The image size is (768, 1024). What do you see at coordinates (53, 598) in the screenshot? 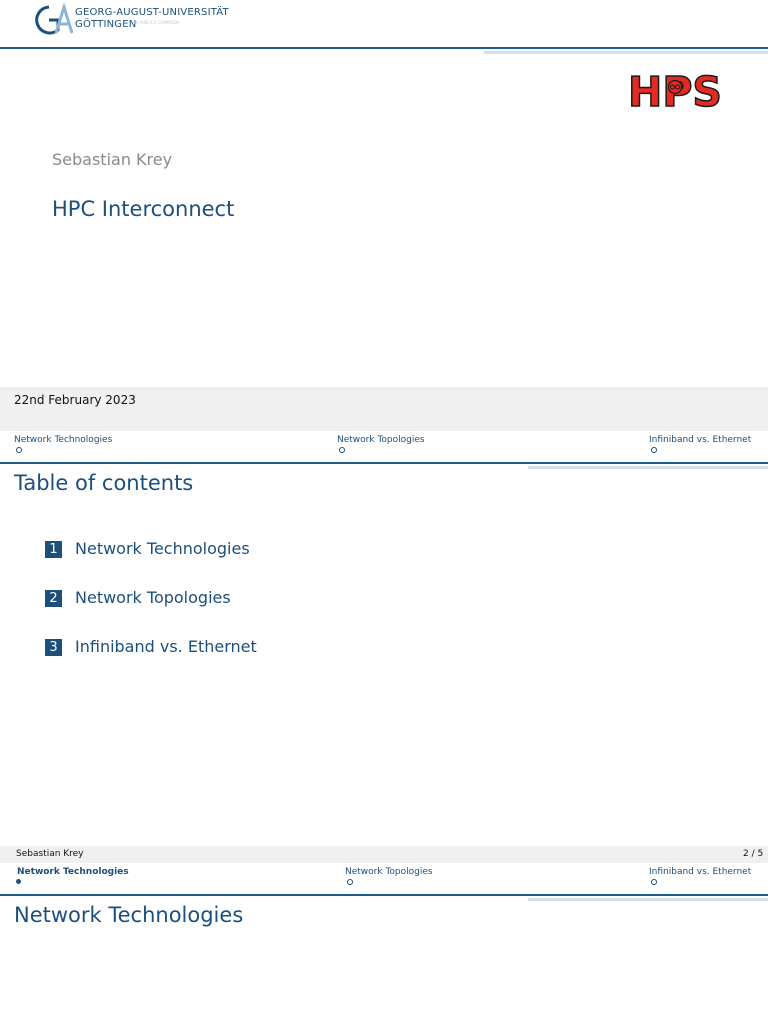
I see `toc-item-number: 2` at bounding box center [53, 598].